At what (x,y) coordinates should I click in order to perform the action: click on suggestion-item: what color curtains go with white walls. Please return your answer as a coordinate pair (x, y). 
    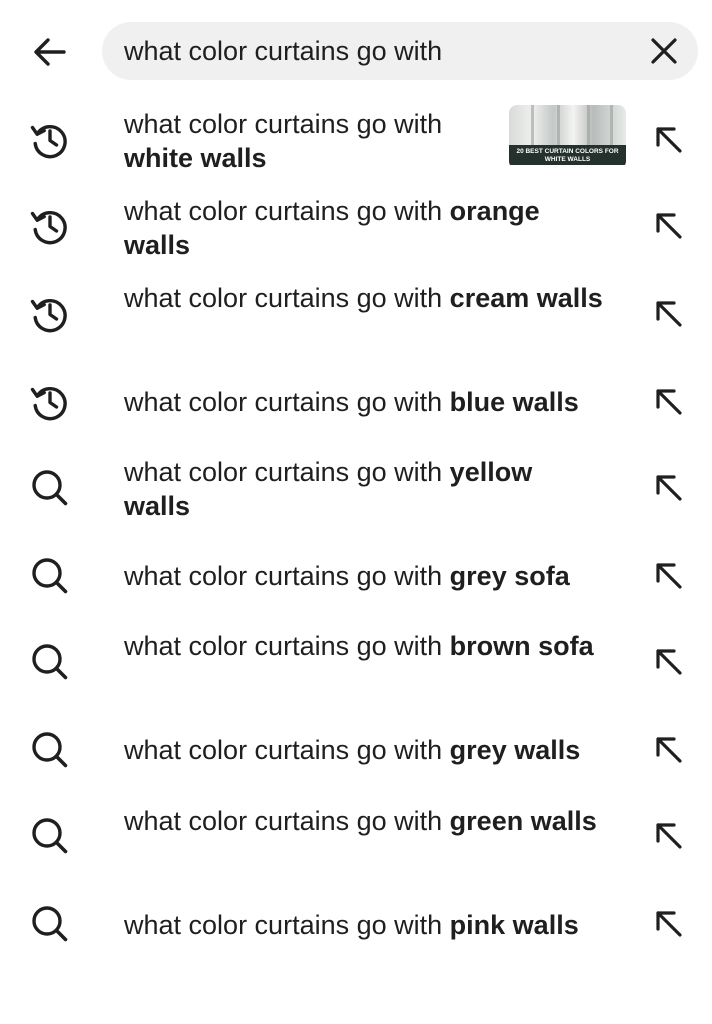
    Looking at the image, I should click on (356, 140).